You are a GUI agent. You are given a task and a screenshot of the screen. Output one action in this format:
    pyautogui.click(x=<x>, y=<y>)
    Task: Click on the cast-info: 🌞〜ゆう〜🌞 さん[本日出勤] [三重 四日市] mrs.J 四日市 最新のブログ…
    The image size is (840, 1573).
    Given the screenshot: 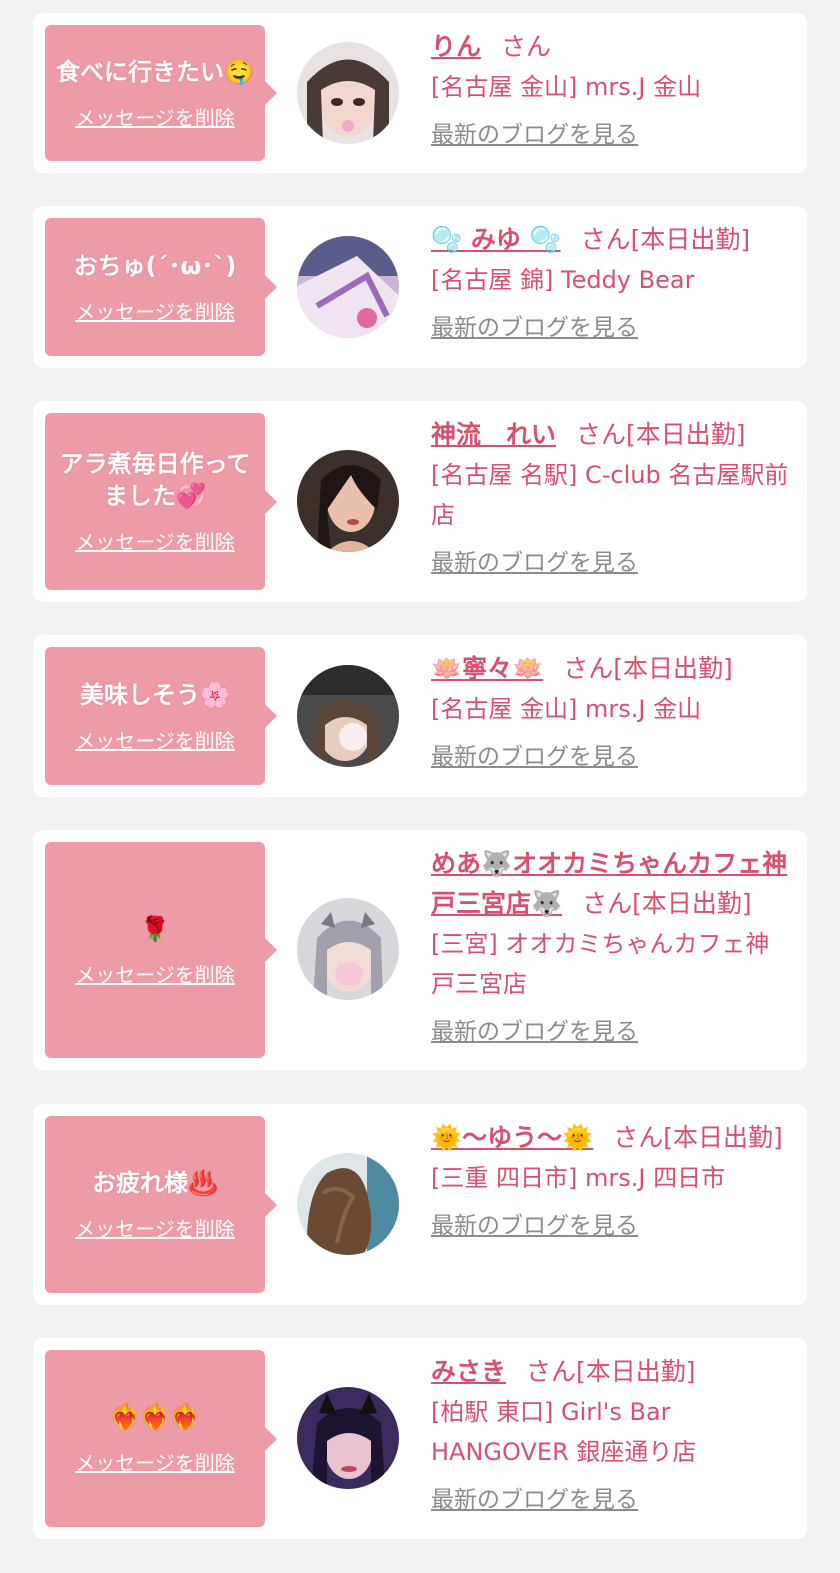 What is the action you would take?
    pyautogui.click(x=612, y=1179)
    